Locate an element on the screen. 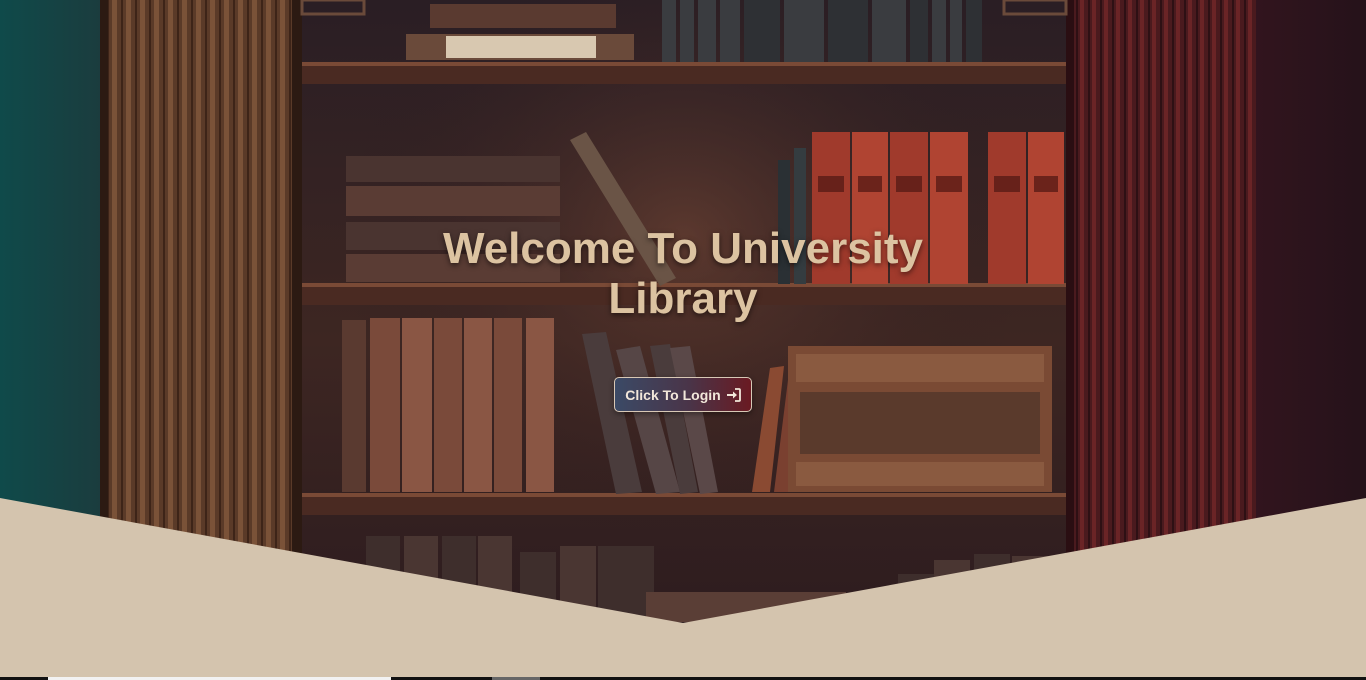 This screenshot has height=680, width=1366. login-button-label: Click To Login is located at coordinates (673, 394).